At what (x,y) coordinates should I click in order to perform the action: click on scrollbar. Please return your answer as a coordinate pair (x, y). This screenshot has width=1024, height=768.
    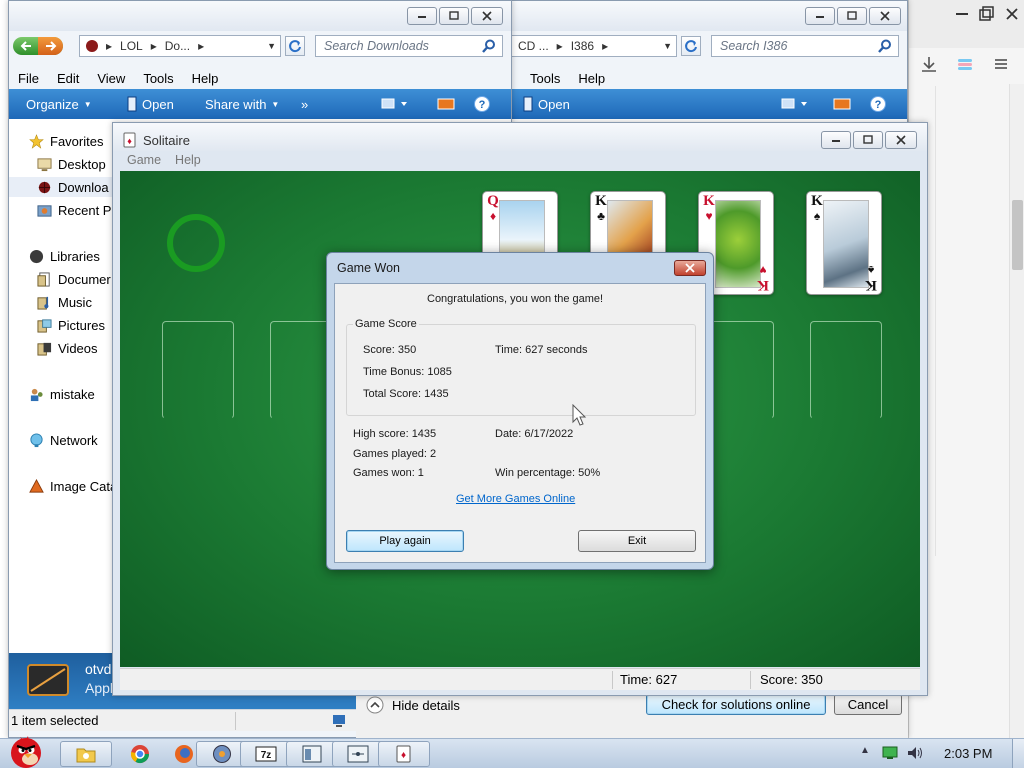
    Looking at the image, I should click on (1016, 411).